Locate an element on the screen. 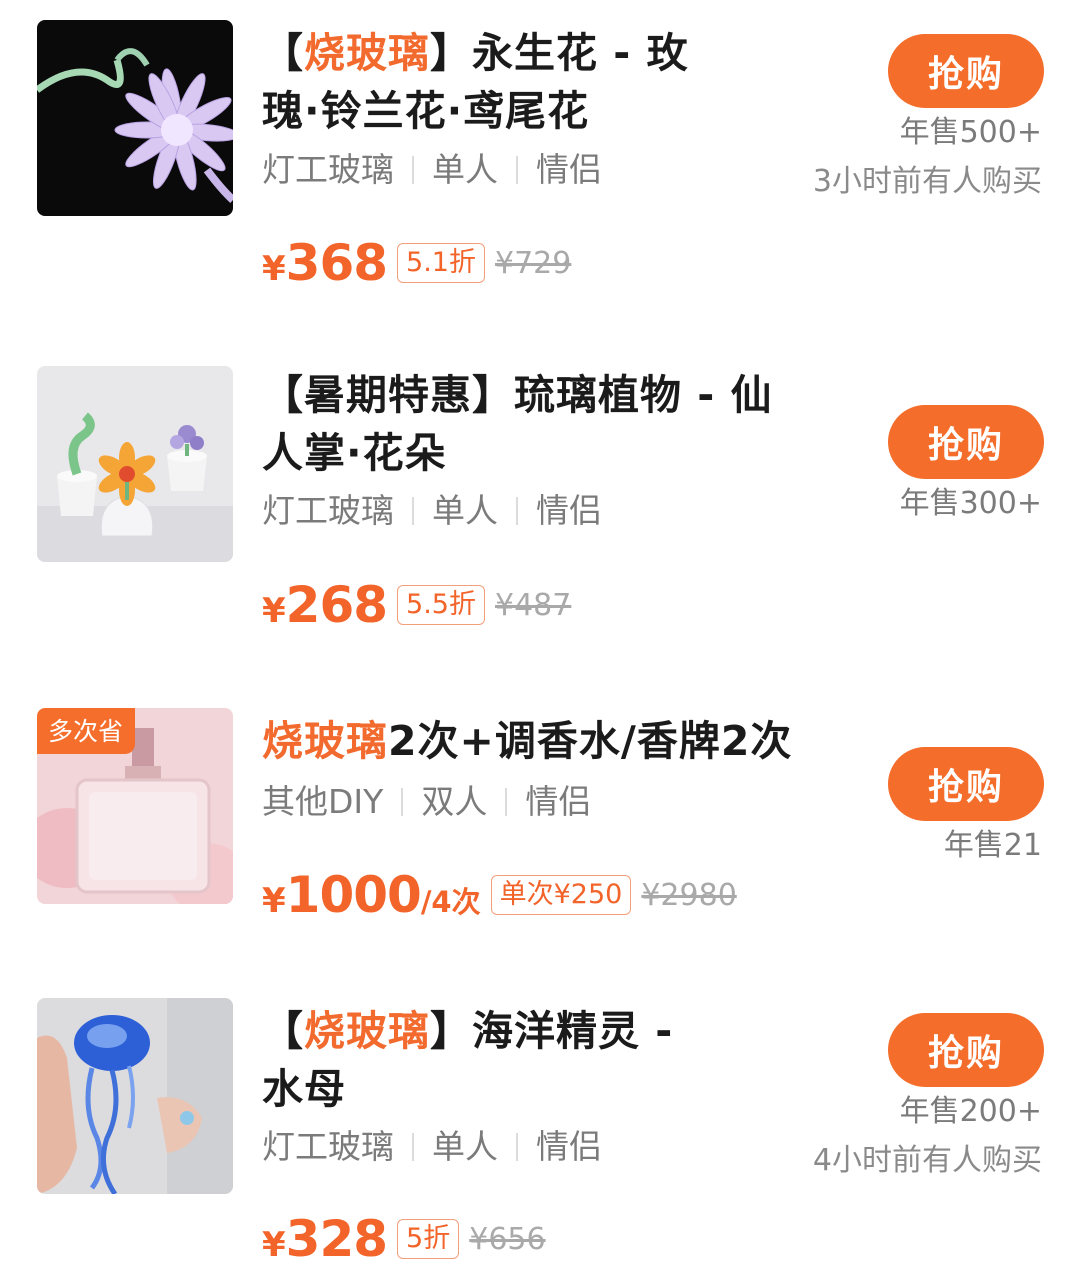 This screenshot has height=1270, width=1080. product-tags: 其他DIY 双人 情侣 is located at coordinates (426, 802).